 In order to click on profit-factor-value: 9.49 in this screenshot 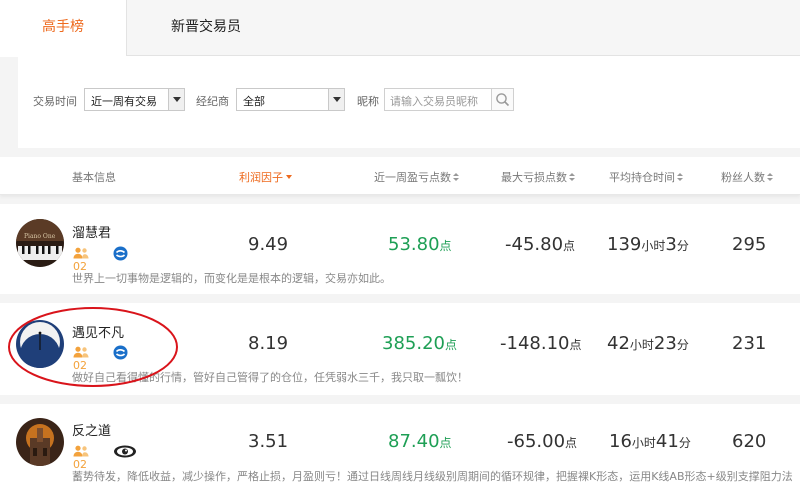, I will do `click(268, 244)`.